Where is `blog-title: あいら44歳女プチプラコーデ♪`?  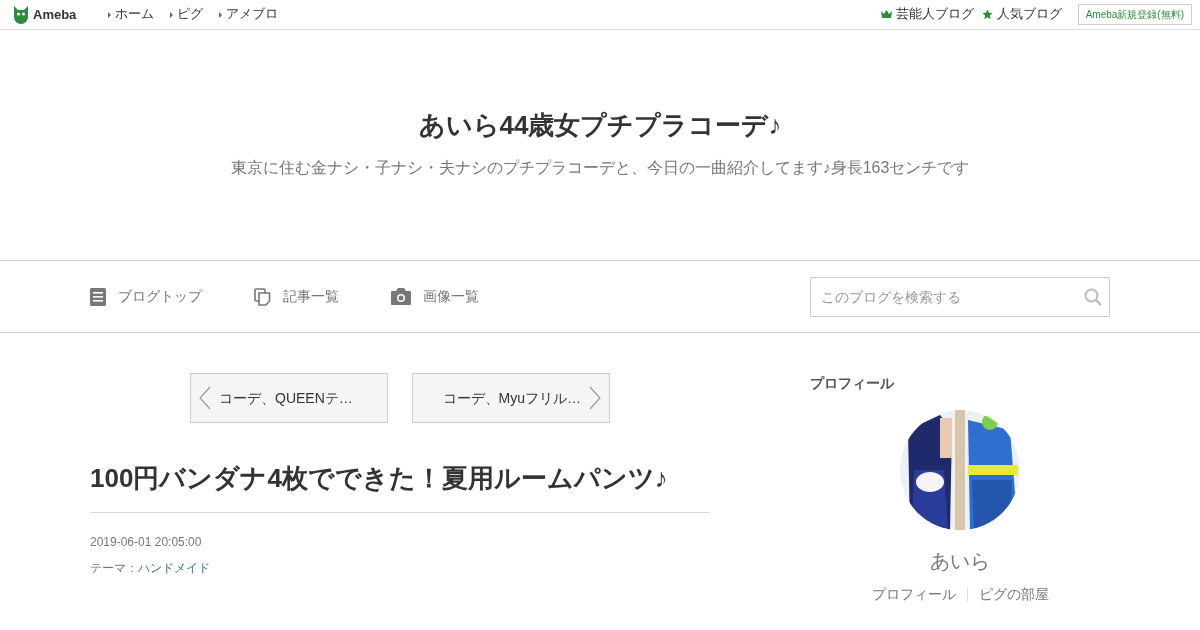 blog-title: あいら44歳女プチプラコーデ♪ is located at coordinates (600, 126).